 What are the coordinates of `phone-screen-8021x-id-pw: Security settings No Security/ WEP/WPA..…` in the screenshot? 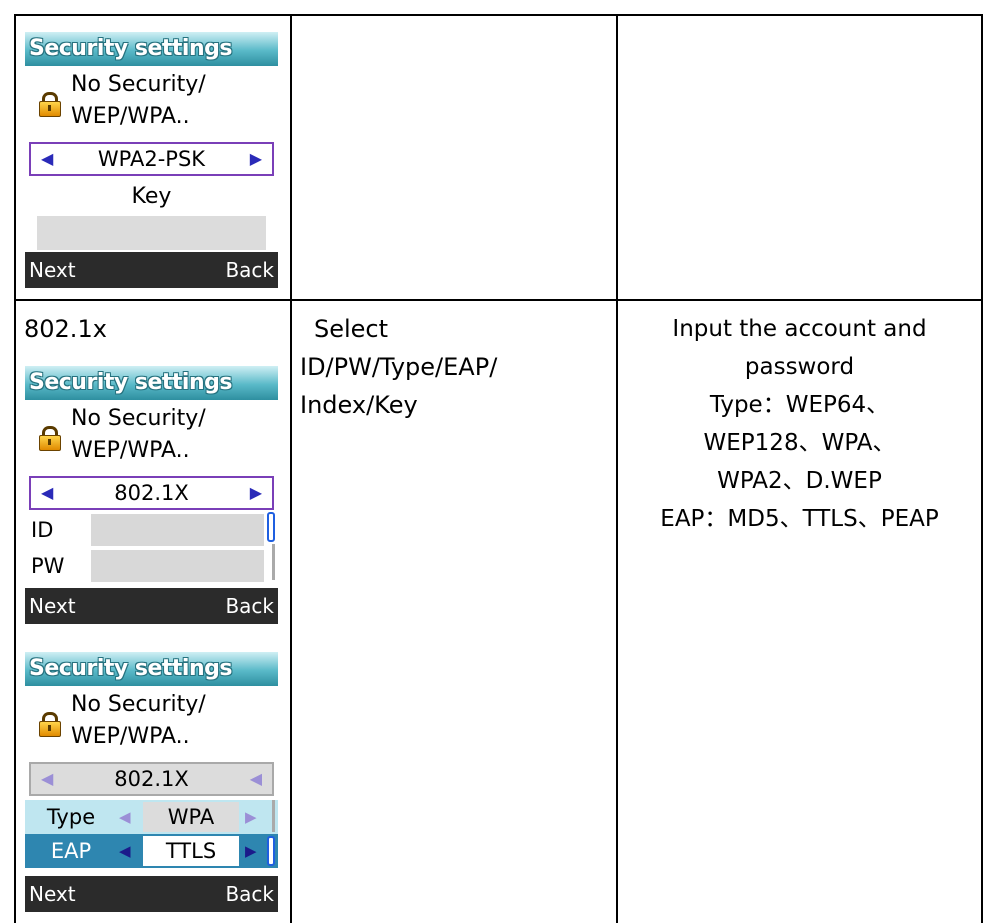 It's located at (151, 495).